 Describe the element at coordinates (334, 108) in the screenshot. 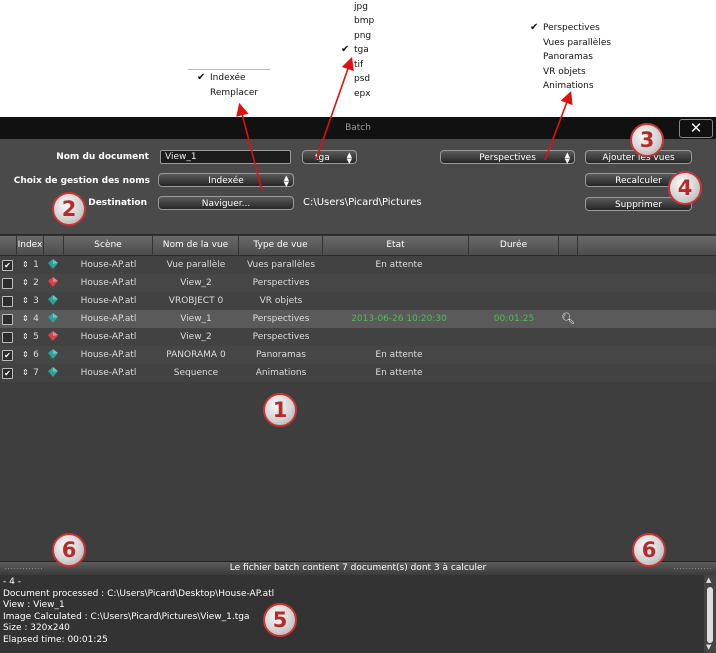

I see `arrow-format` at that location.